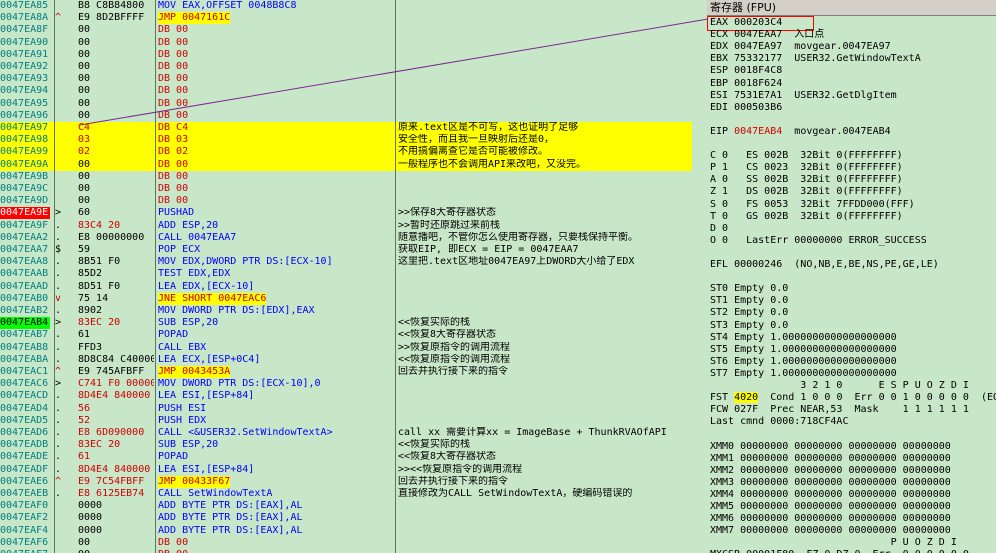 This screenshot has width=996, height=553. What do you see at coordinates (26, 250) in the screenshot?
I see `row-address: 0047EAA7` at bounding box center [26, 250].